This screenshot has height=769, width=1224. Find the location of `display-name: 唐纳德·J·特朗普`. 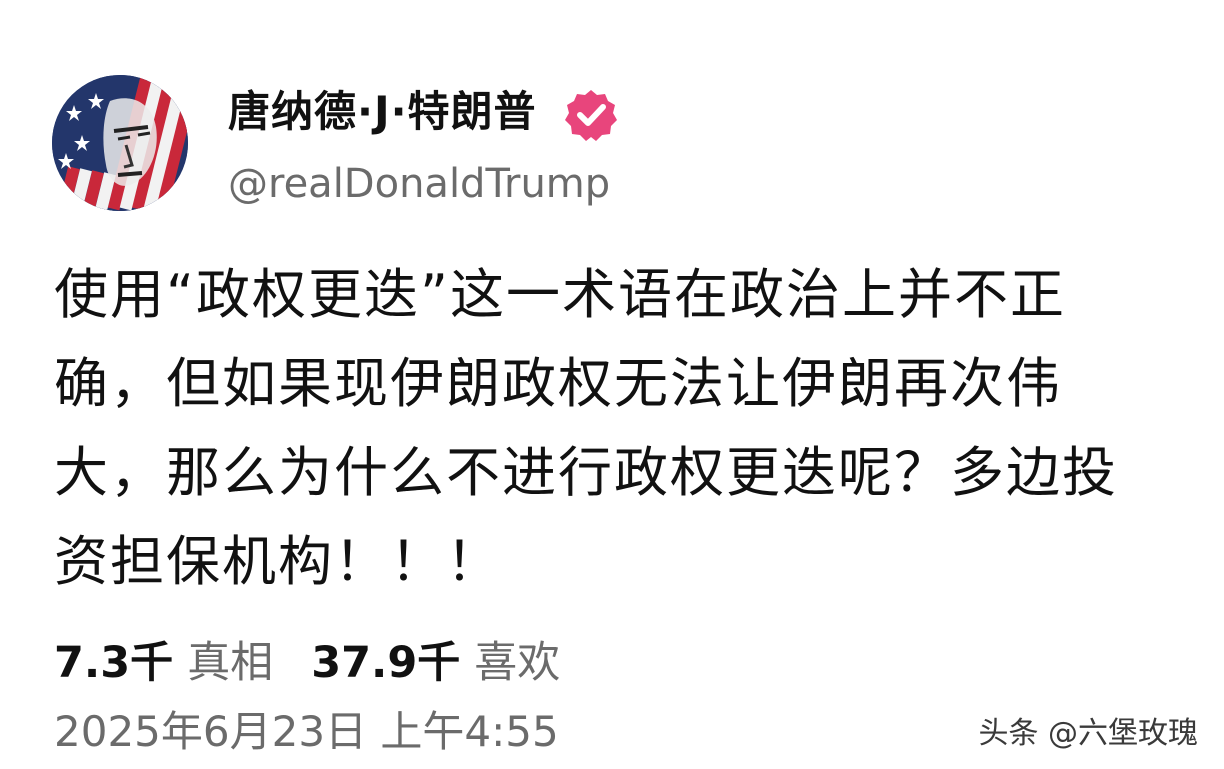

display-name: 唐纳德·J·特朗普 is located at coordinates (382, 112).